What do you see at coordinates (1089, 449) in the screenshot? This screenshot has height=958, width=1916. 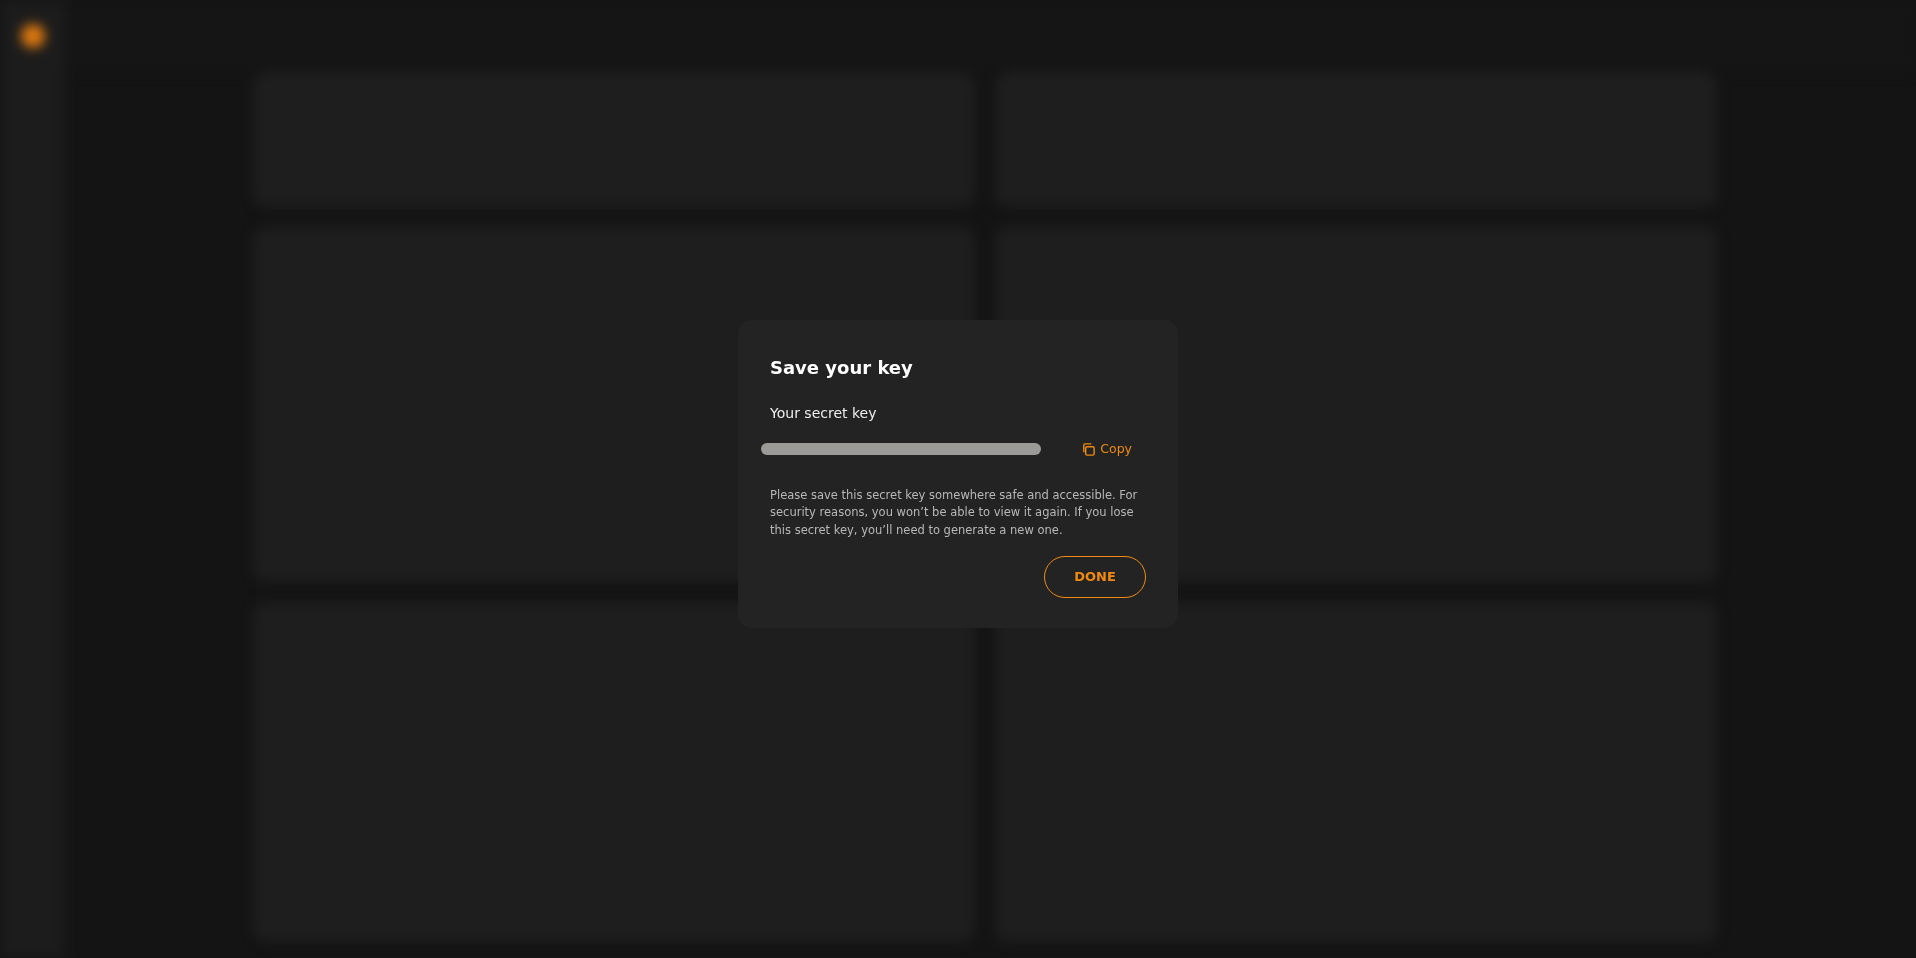 I see `copy-icon` at bounding box center [1089, 449].